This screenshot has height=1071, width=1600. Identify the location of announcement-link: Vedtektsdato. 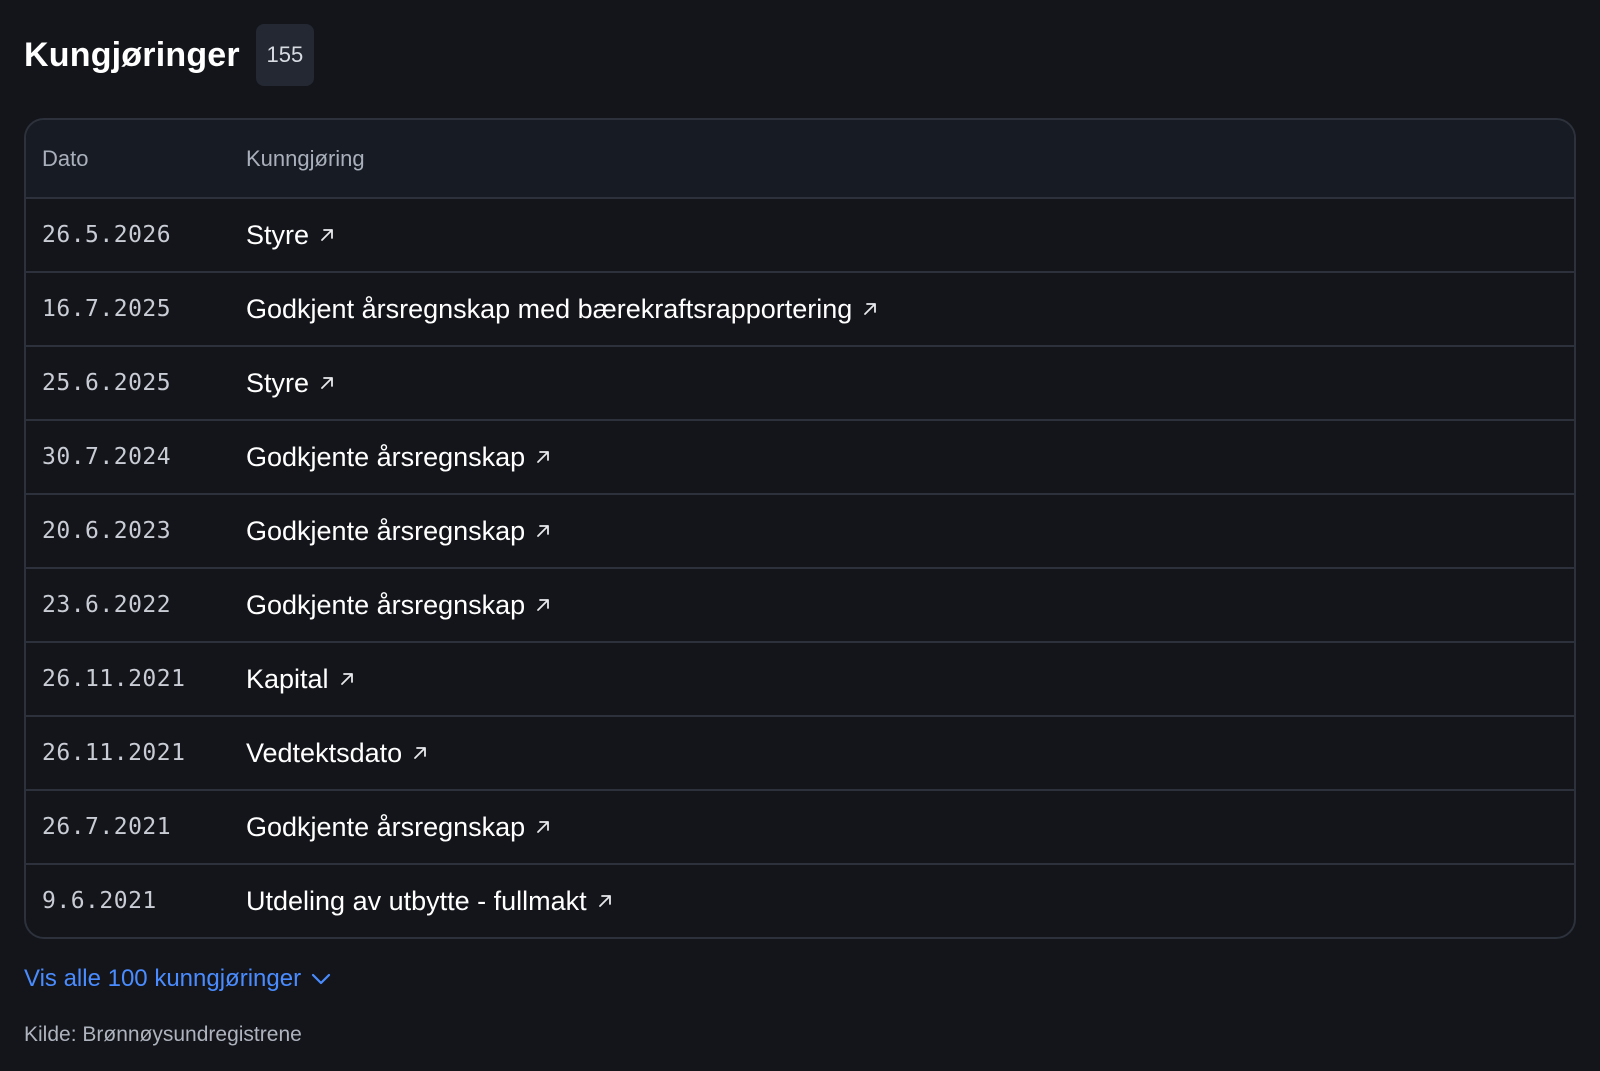
(337, 753).